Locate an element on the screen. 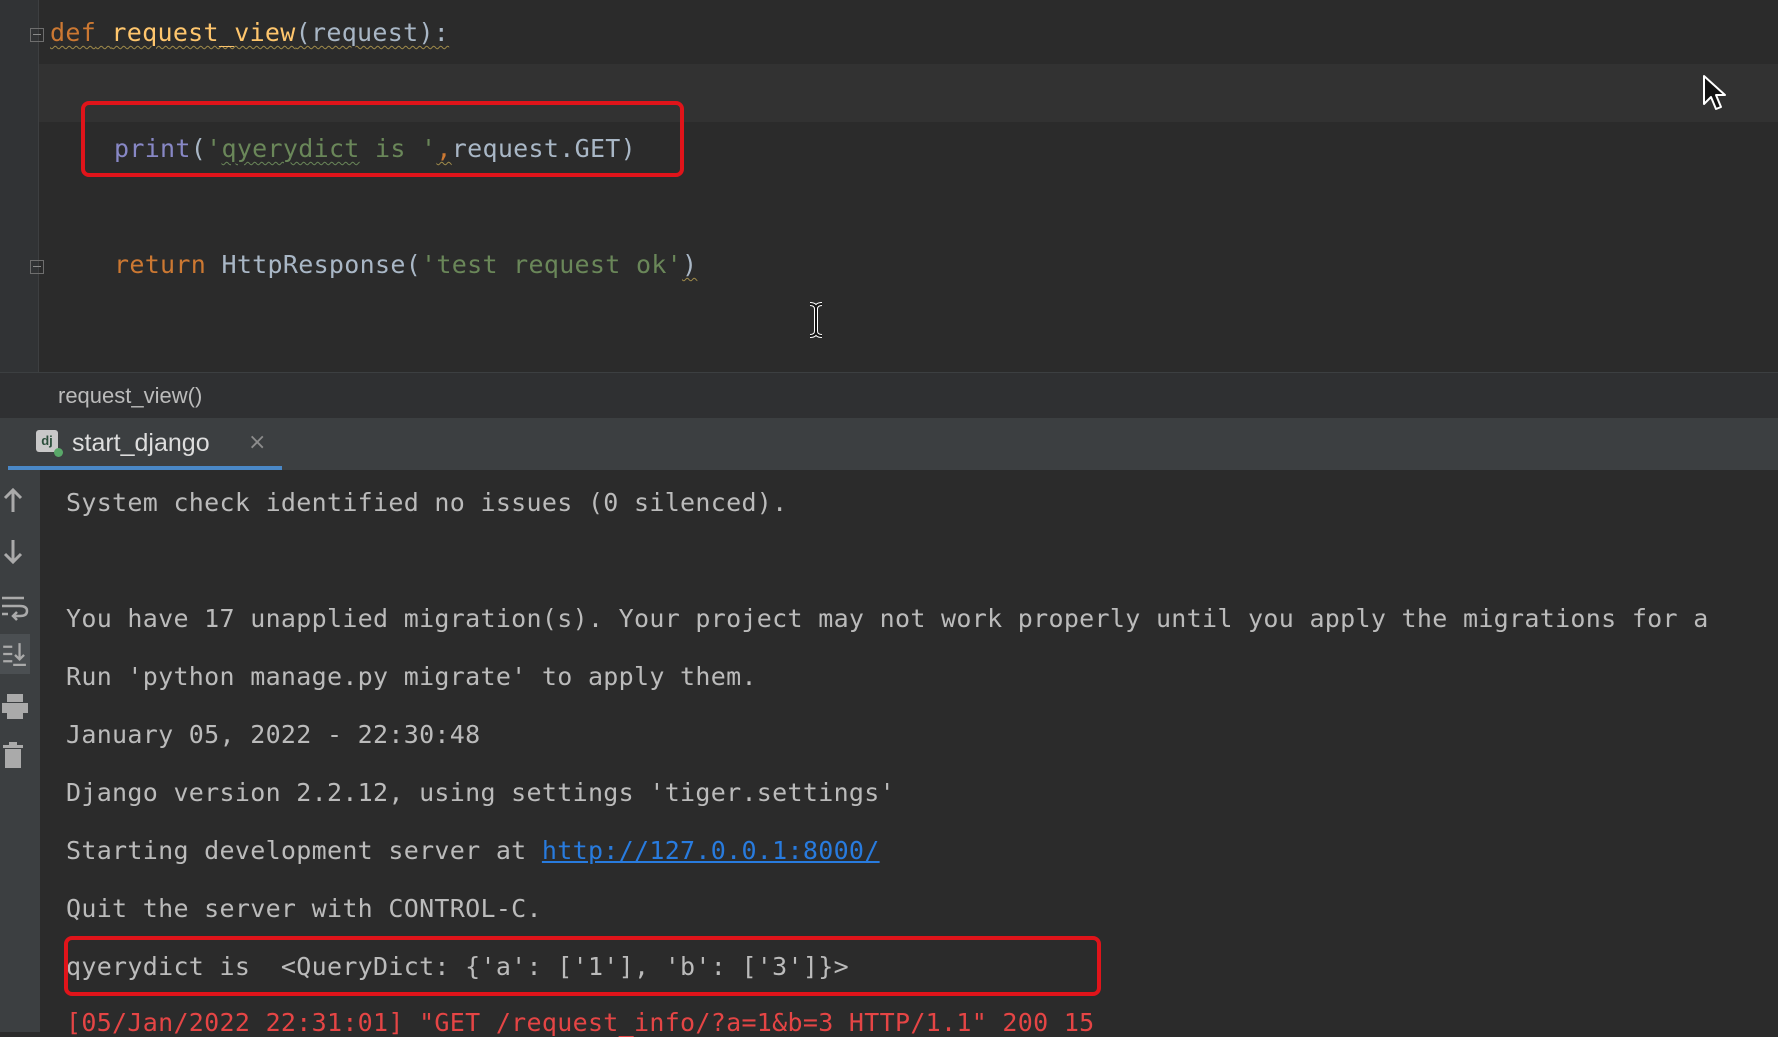  highlight-box-print is located at coordinates (382, 139).